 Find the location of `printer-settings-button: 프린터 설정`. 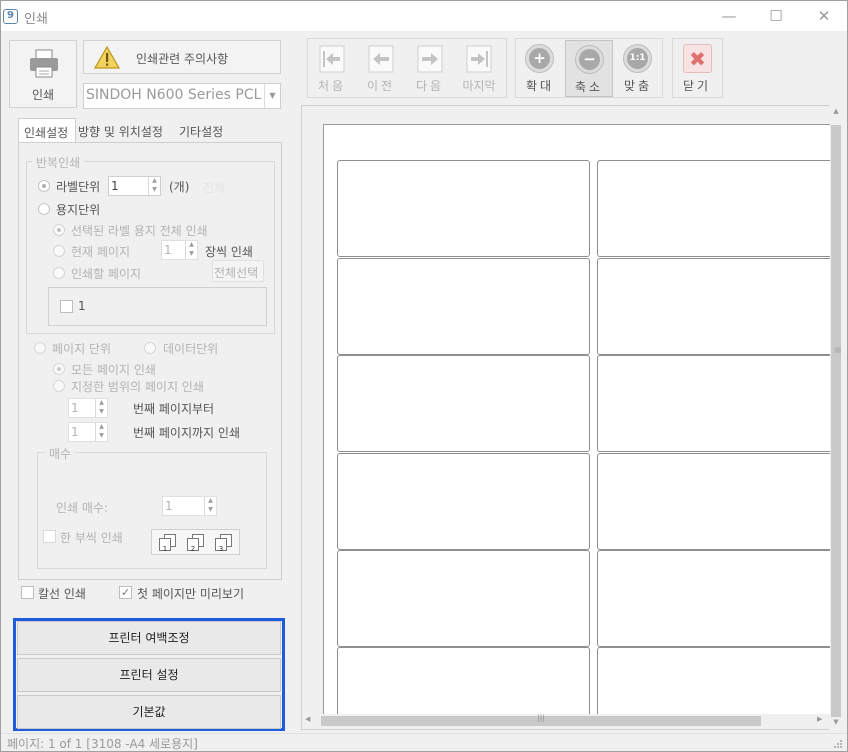

printer-settings-button: 프린터 설정 is located at coordinates (149, 675).